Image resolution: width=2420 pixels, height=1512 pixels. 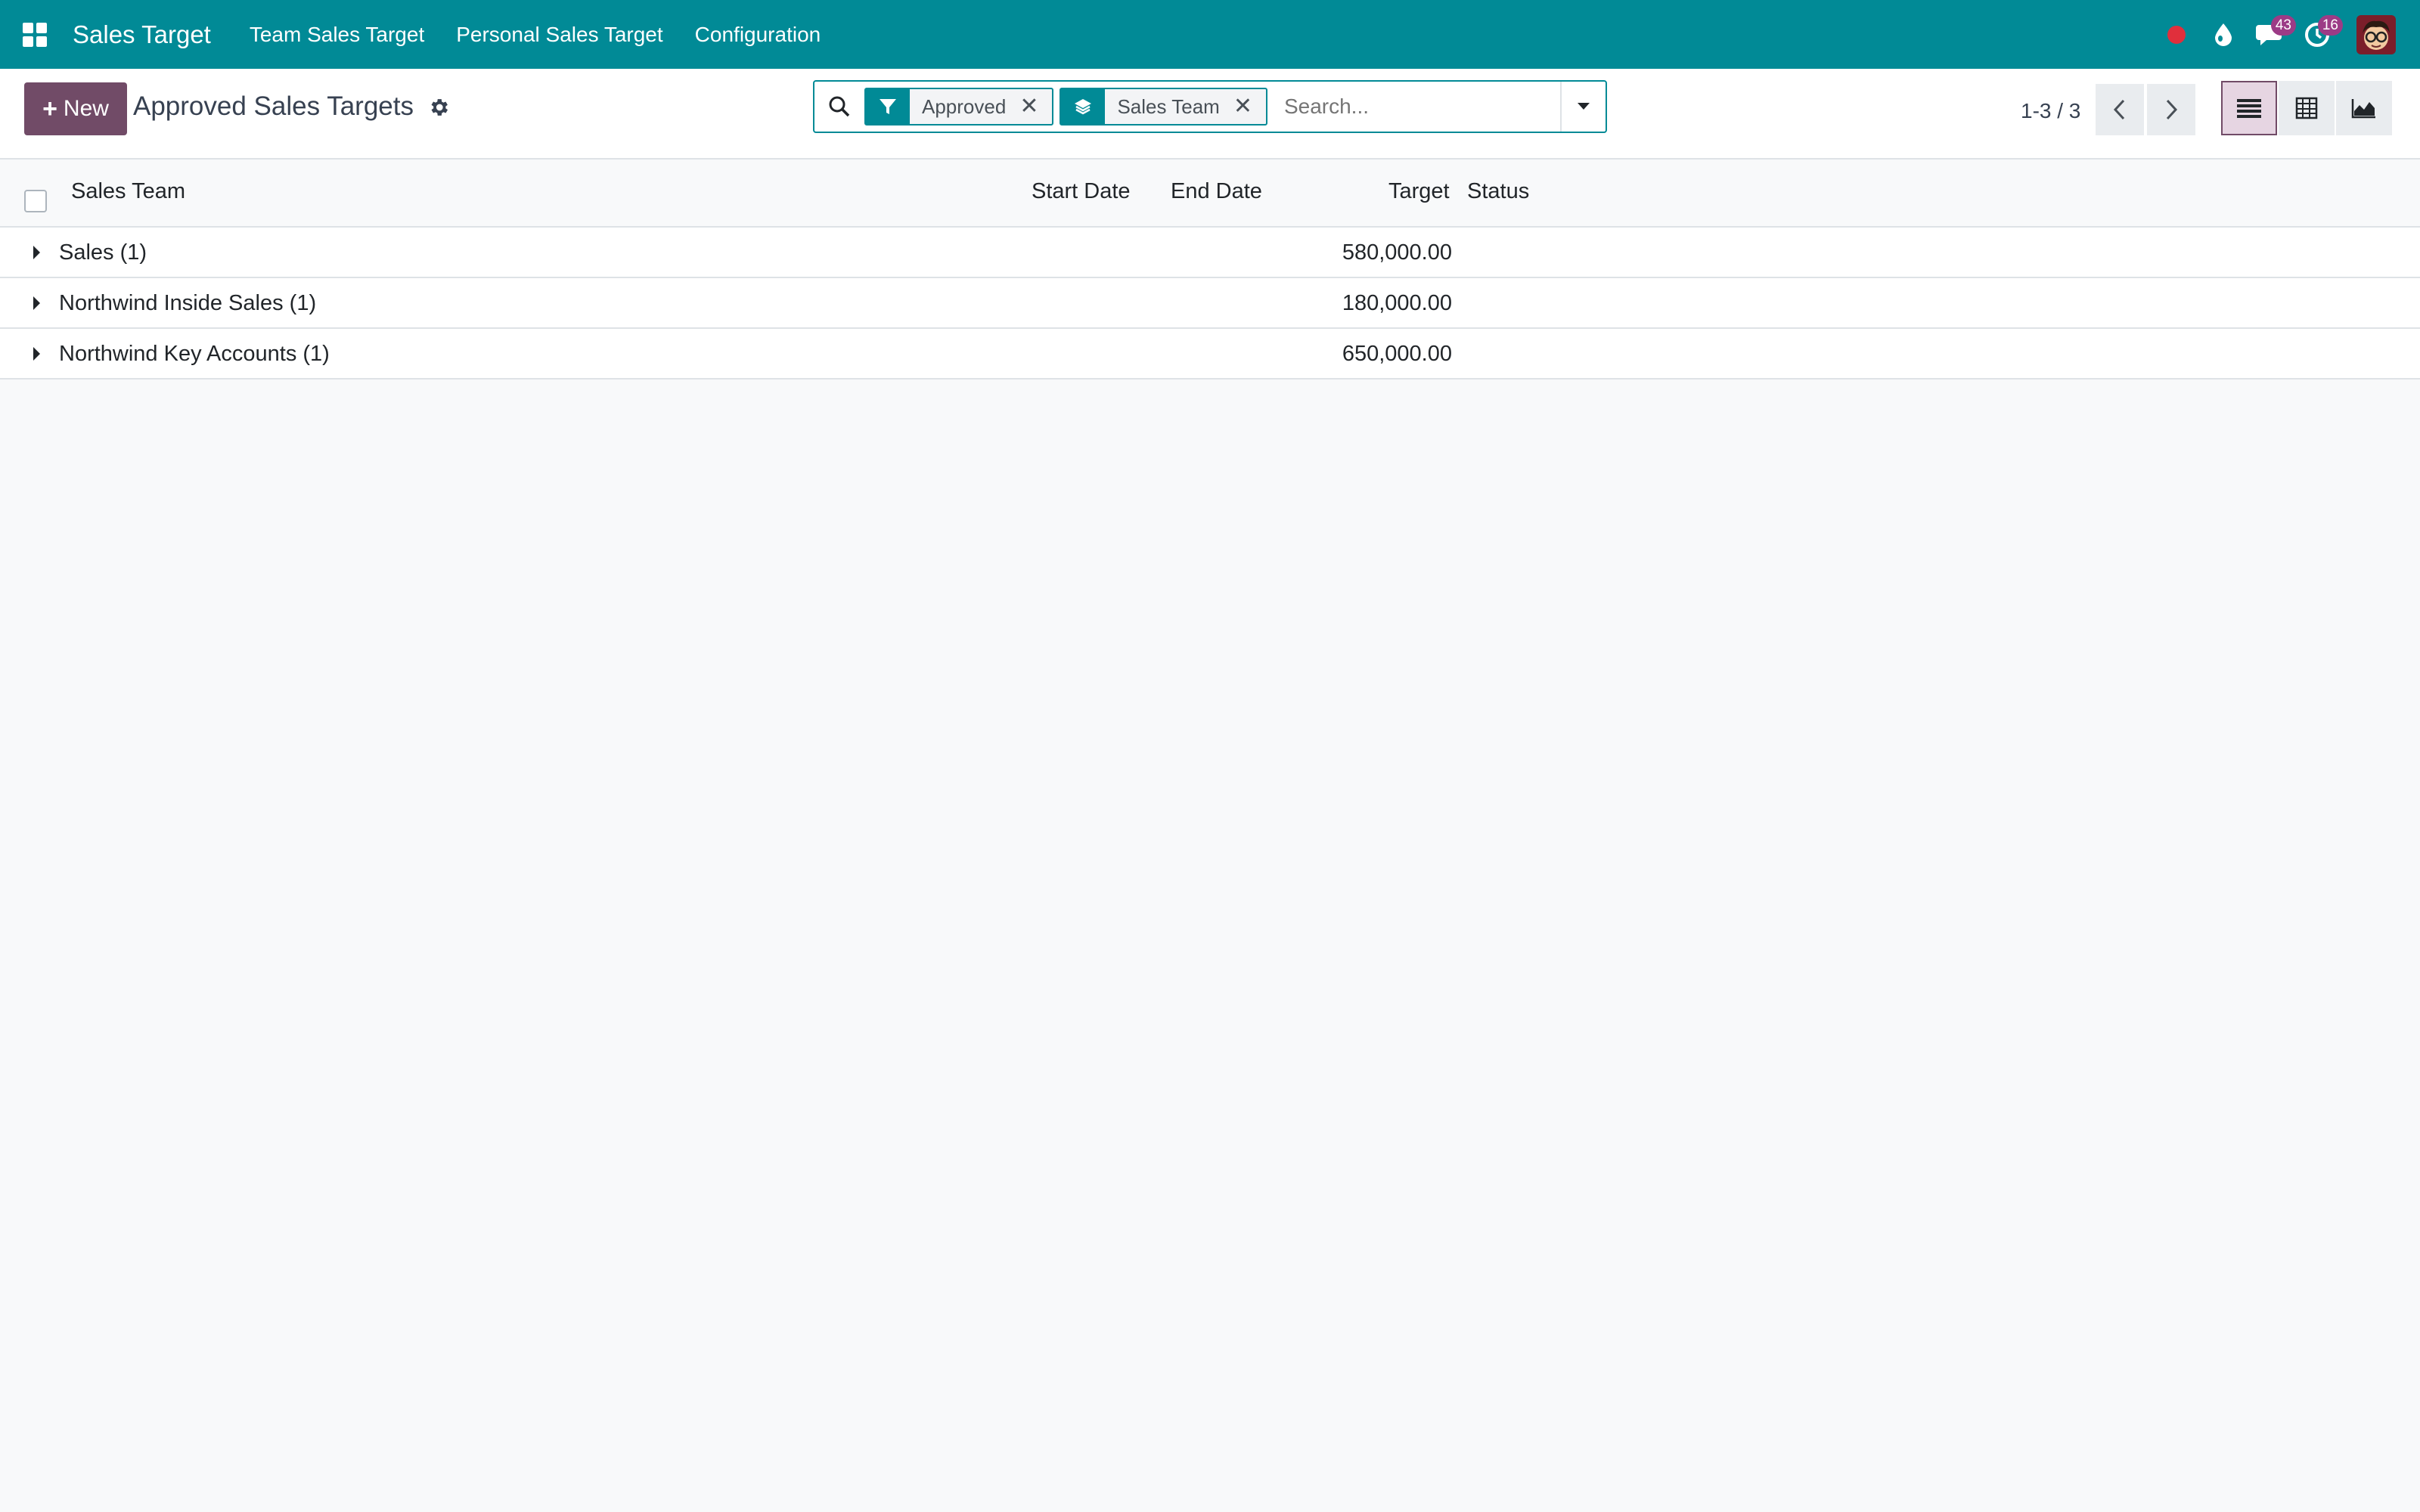 I want to click on breadcrumb: Approved Sales Targets, so click(x=291, y=106).